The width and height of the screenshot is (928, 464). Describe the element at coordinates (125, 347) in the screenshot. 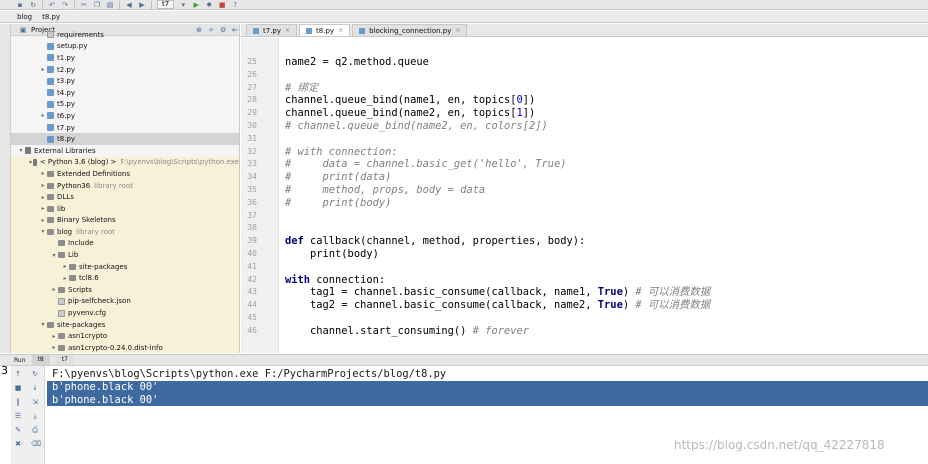

I see `tree-item: ▸ asn1crypto-0.24.0.dist-info` at that location.